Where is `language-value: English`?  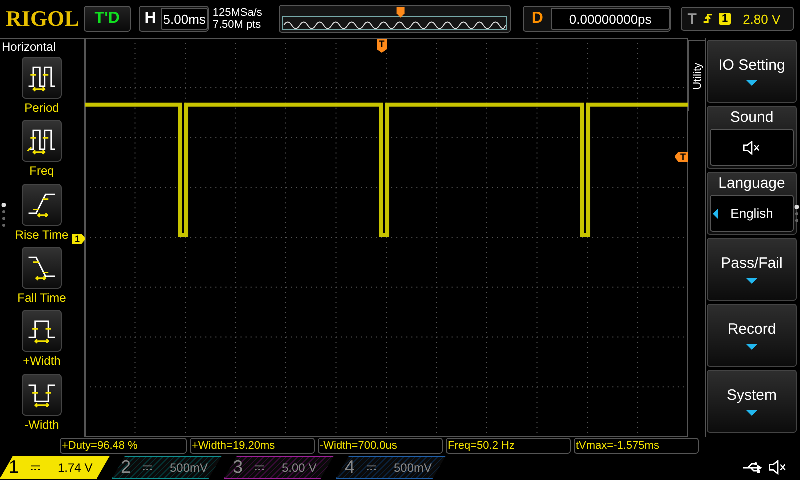 language-value: English is located at coordinates (752, 213).